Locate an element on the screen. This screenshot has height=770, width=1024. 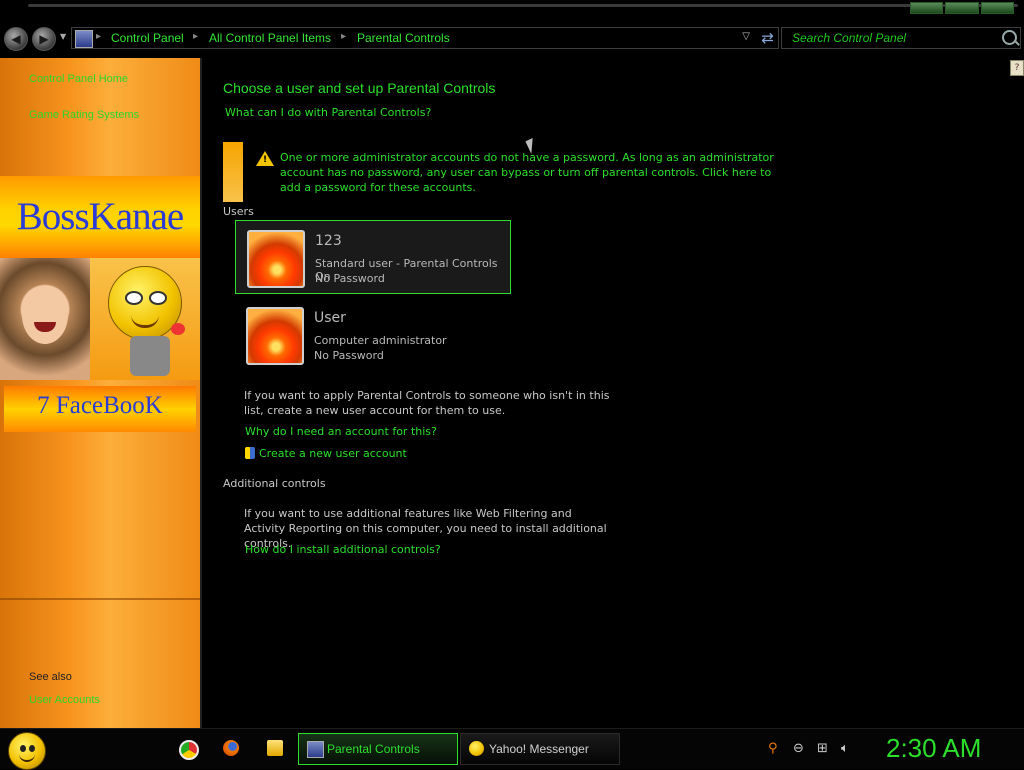
forward-icon: ▶ is located at coordinates (44, 39).